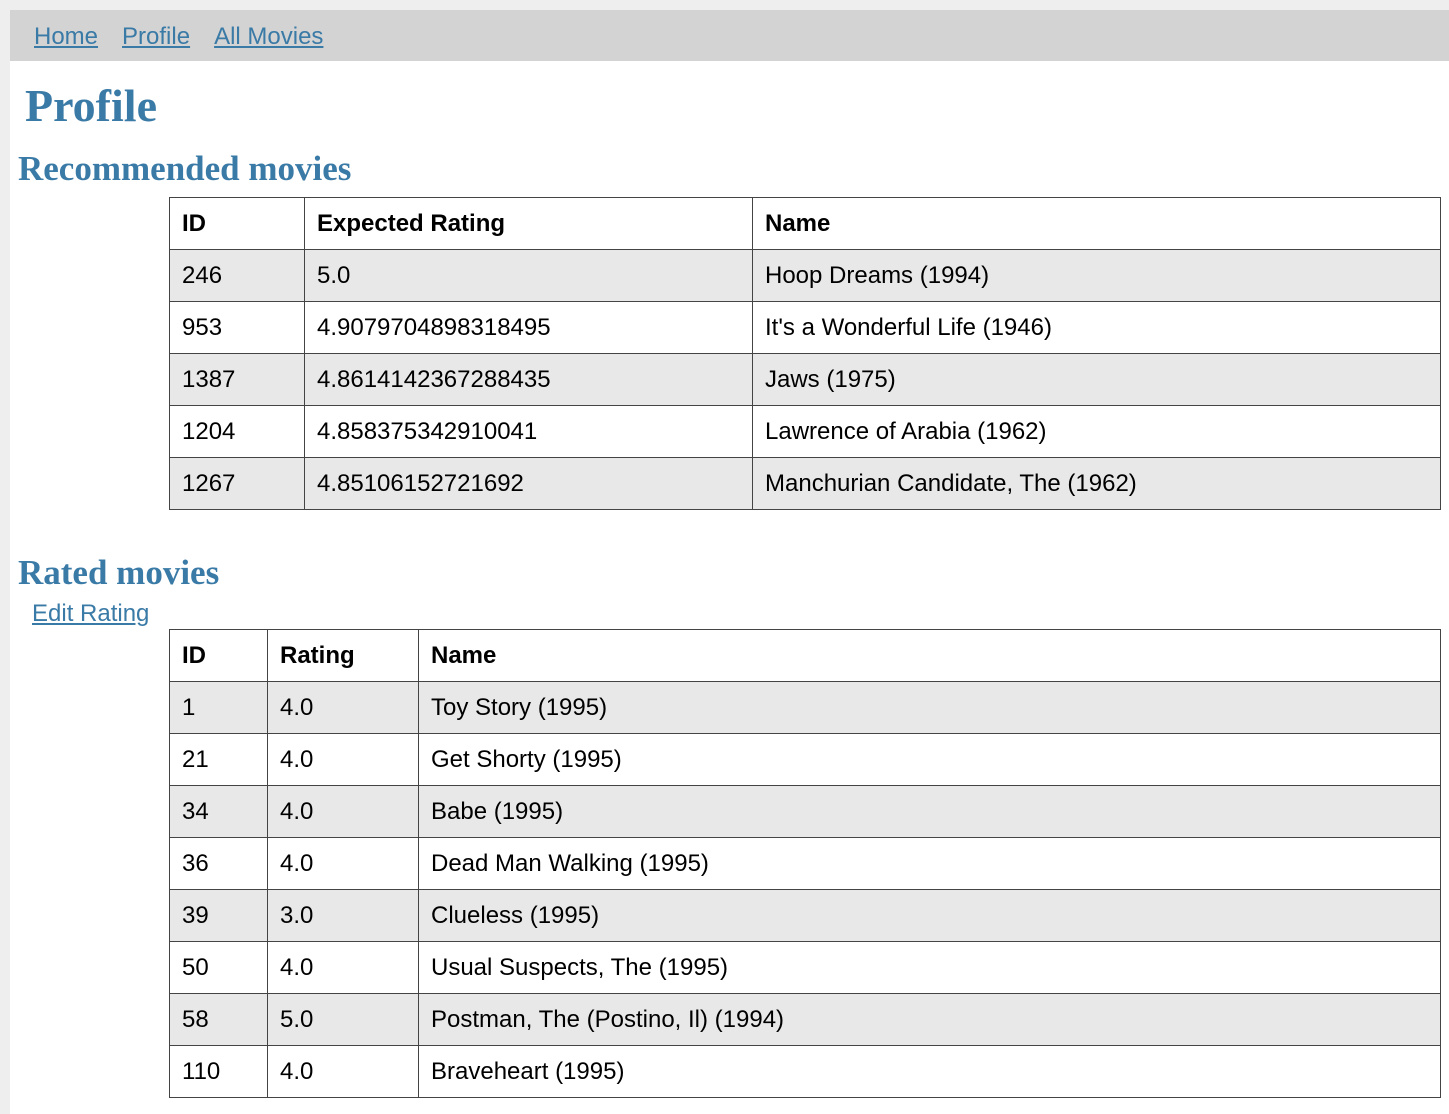 The image size is (1449, 1114). What do you see at coordinates (218, 1019) in the screenshot?
I see `cell-id: 58` at bounding box center [218, 1019].